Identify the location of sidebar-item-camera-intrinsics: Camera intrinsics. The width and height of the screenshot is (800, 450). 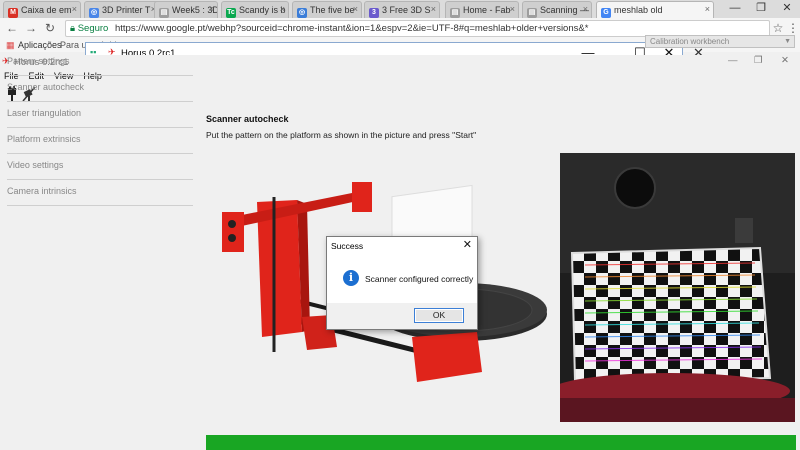
(100, 193).